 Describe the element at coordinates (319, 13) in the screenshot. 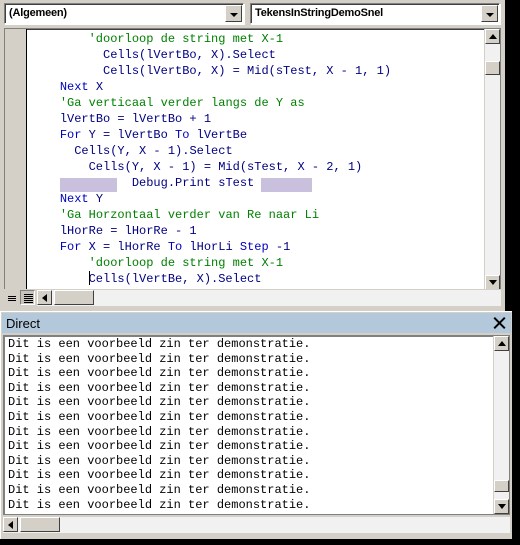

I see `procedure-combobox-value: TekensInStringDemoSnel` at that location.